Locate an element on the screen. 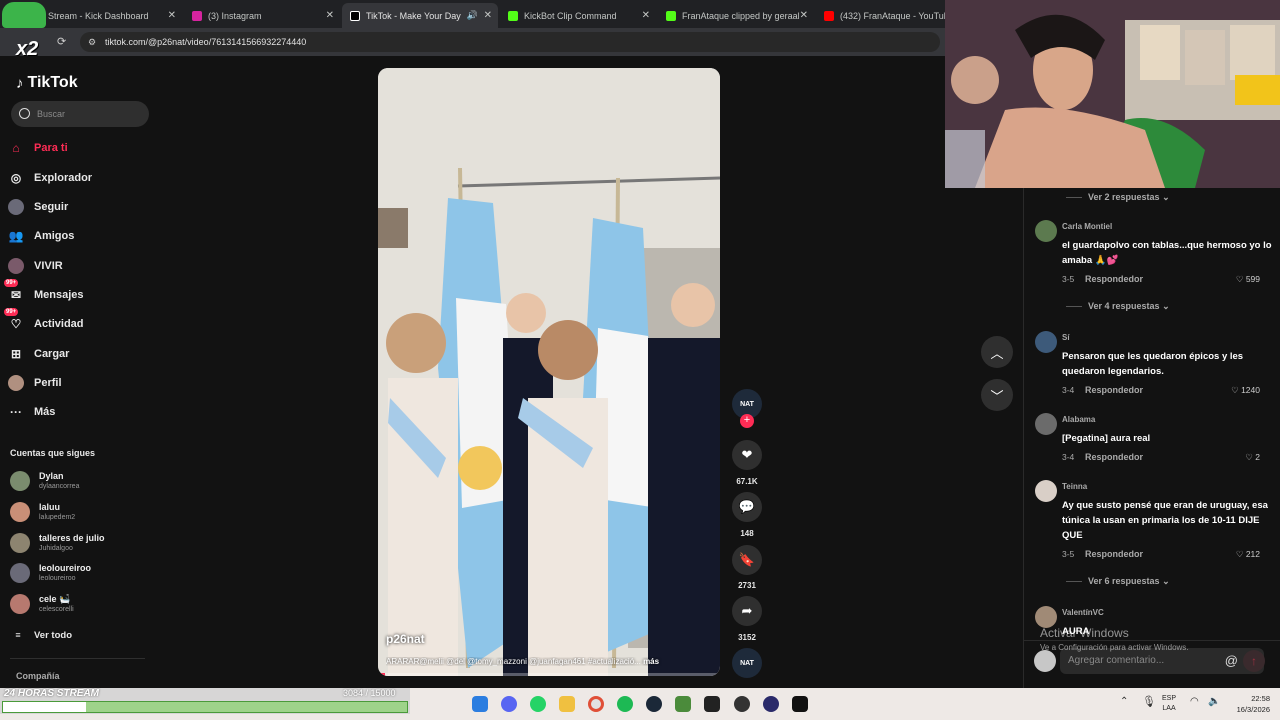 The image size is (1280, 720). next-video-button: ﹀ is located at coordinates (997, 395).